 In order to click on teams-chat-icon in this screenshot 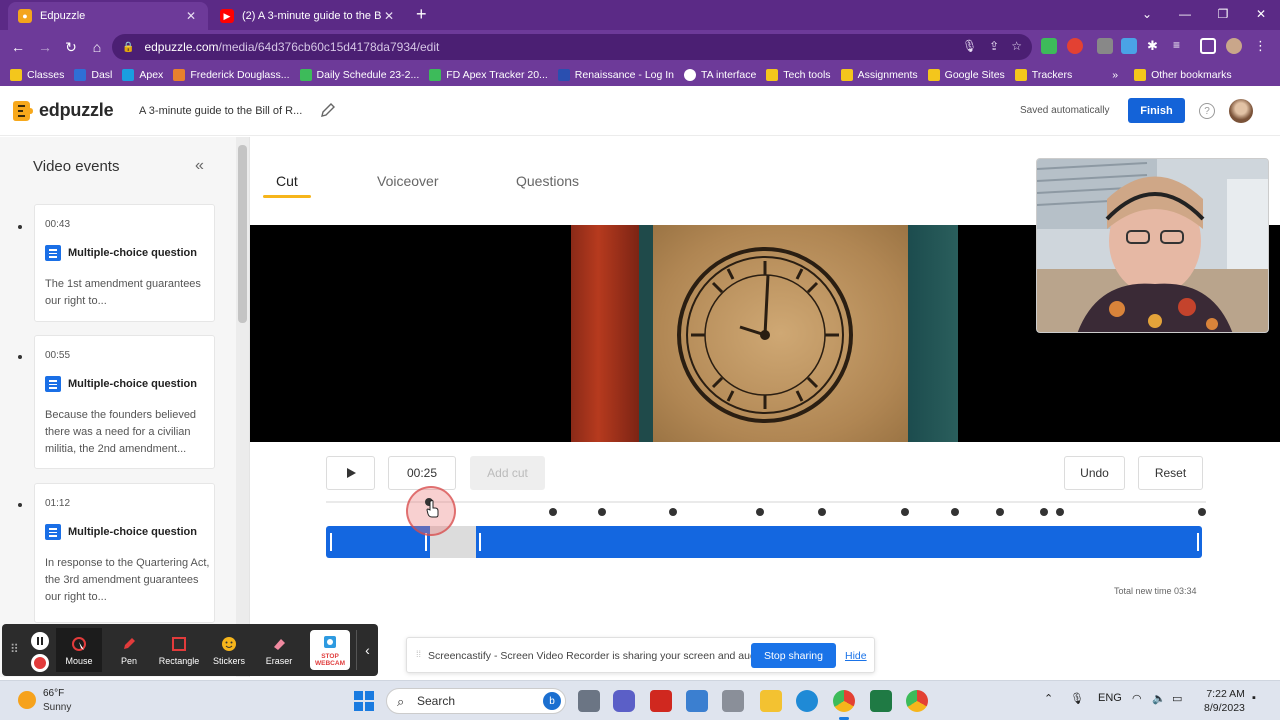, I will do `click(624, 701)`.